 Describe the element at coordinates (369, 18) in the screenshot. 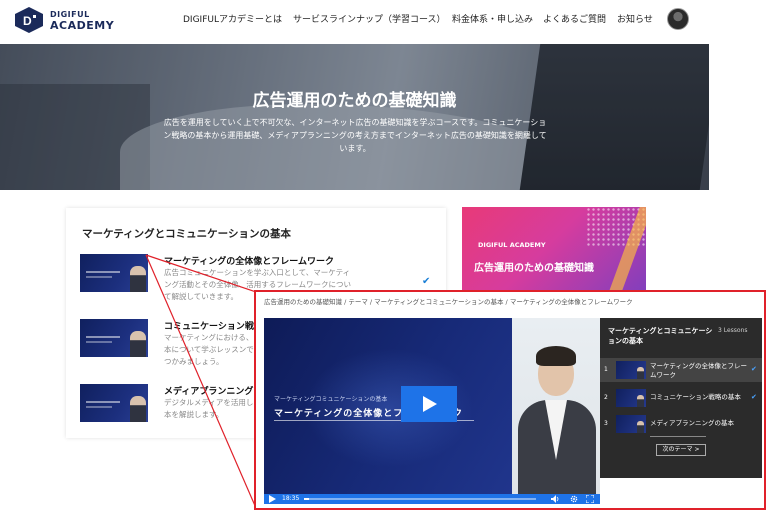

I see `nav-lineup: サービスラインナップ（学習コース）` at that location.